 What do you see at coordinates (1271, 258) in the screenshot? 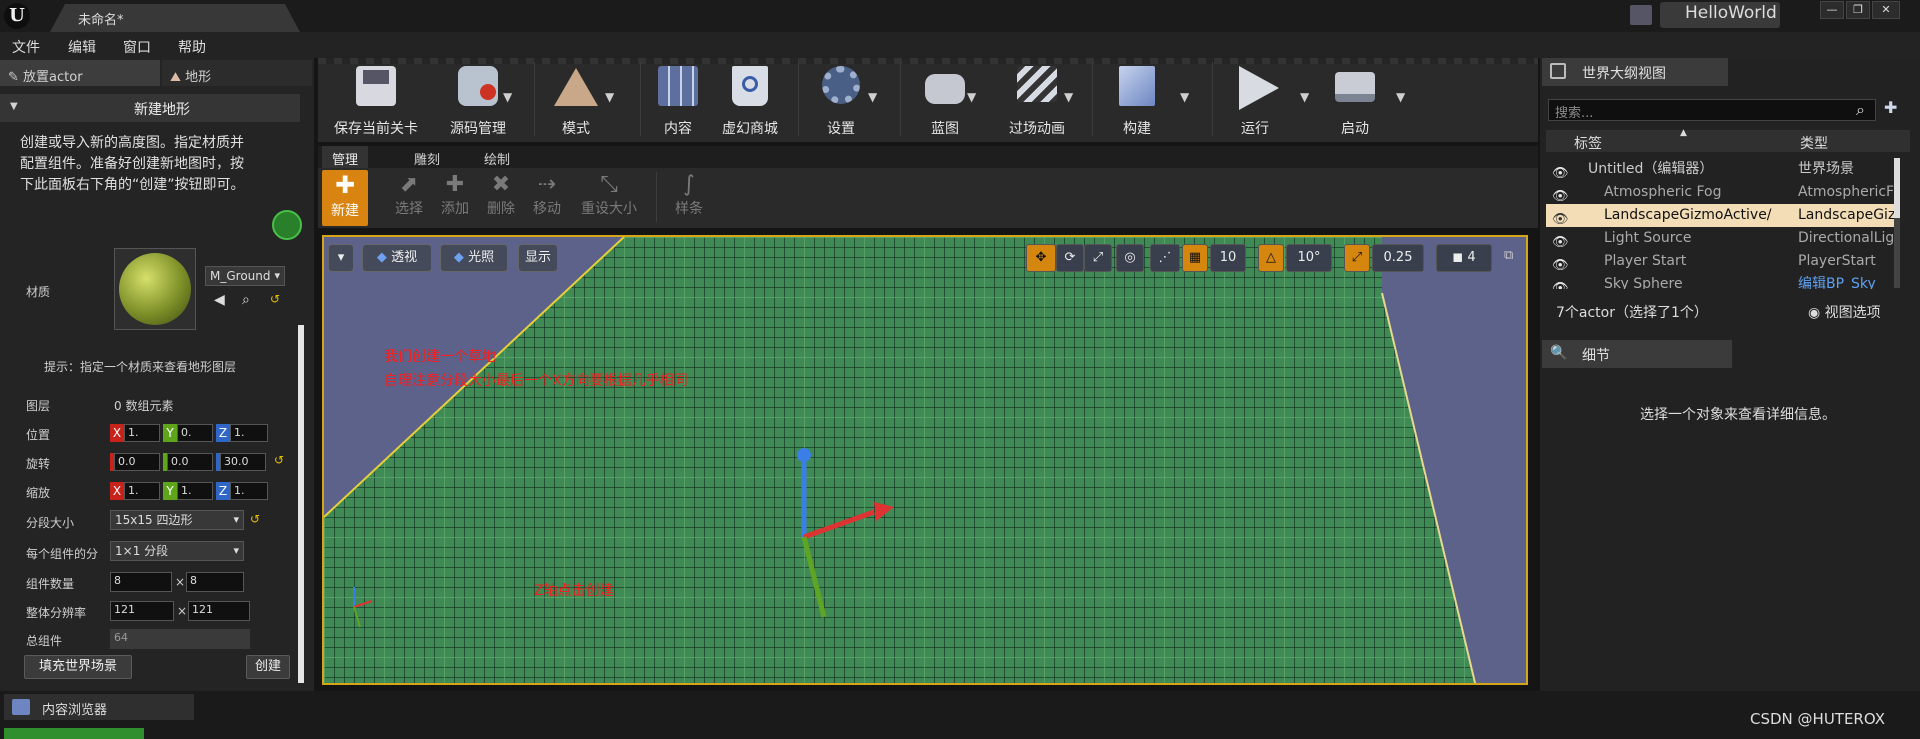
I see `rotation-snap-icon: △` at bounding box center [1271, 258].